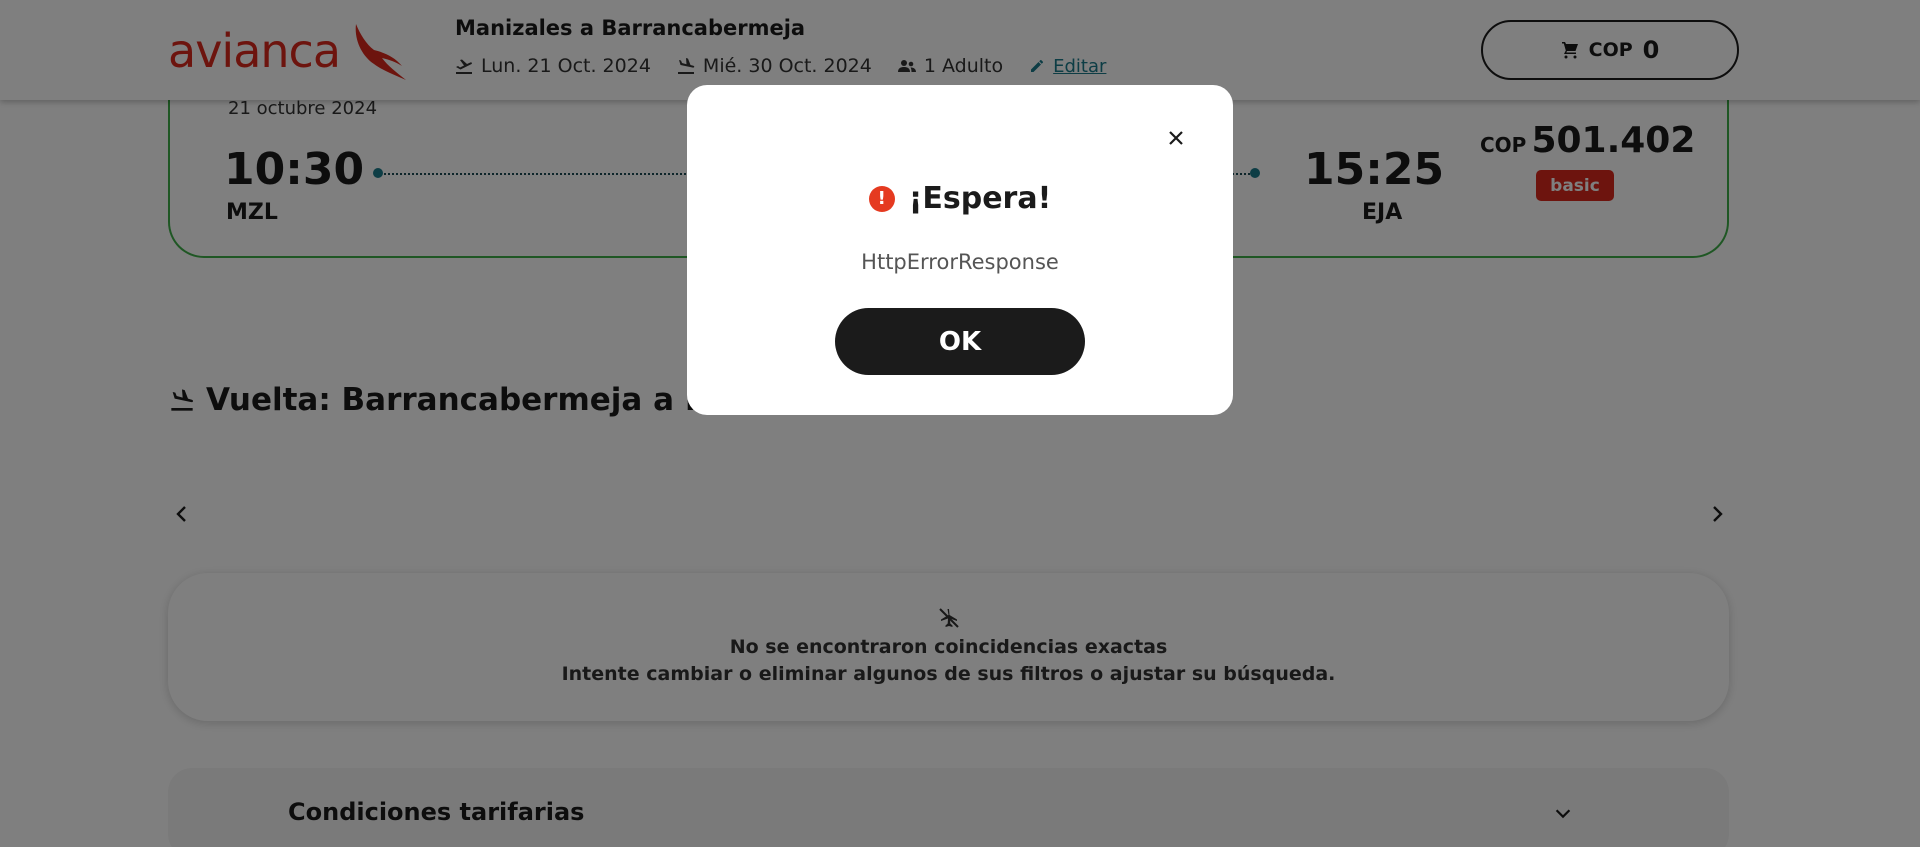 The height and width of the screenshot is (847, 1920). I want to click on dialog-title: ! ¡Espera!, so click(960, 198).